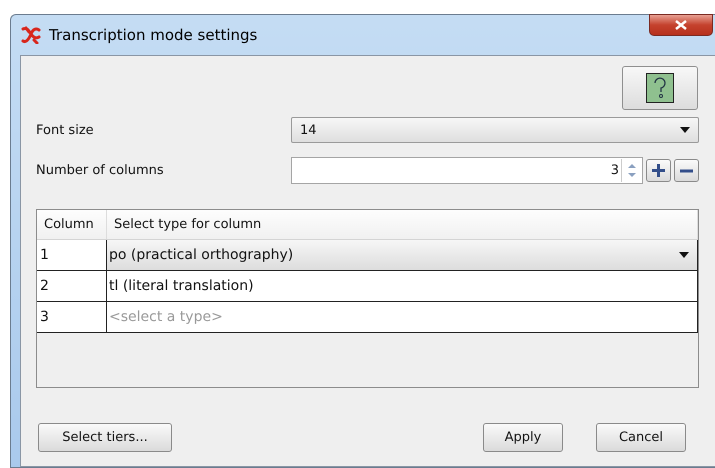 Image resolution: width=715 pixels, height=468 pixels. Describe the element at coordinates (641, 437) in the screenshot. I see `cancel-button: Cancel` at that location.